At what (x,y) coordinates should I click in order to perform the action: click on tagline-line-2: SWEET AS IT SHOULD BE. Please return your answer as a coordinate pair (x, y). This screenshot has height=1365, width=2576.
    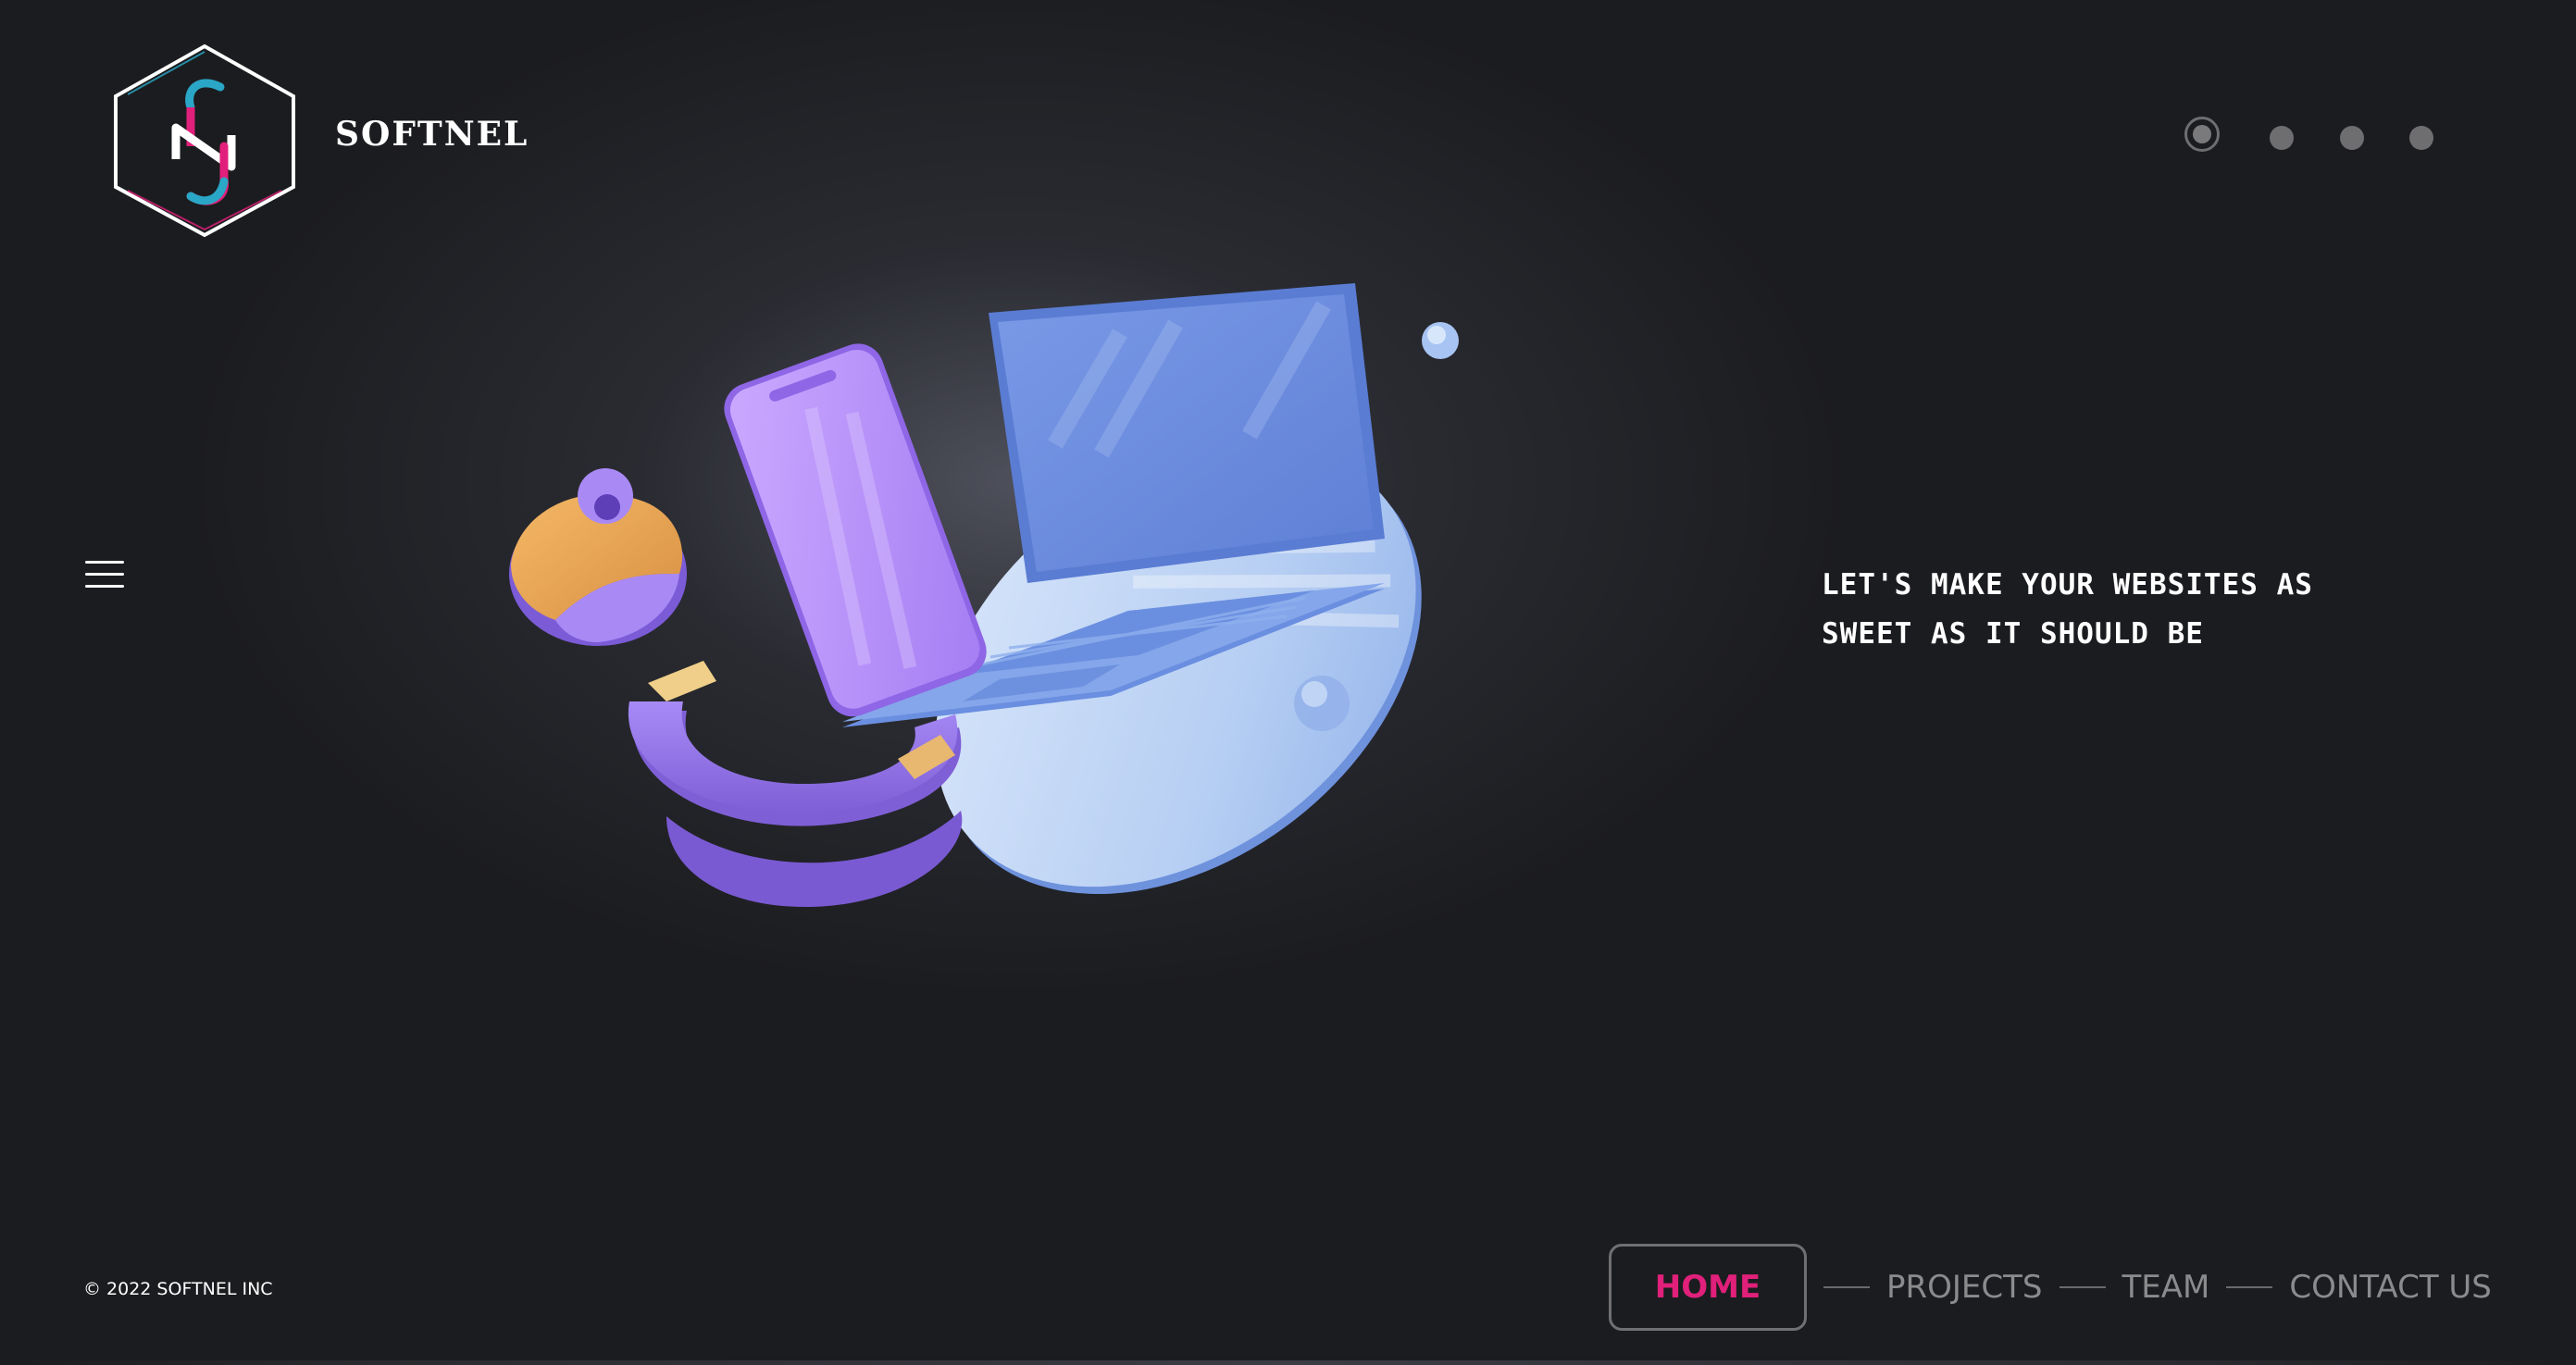
    Looking at the image, I should click on (2013, 634).